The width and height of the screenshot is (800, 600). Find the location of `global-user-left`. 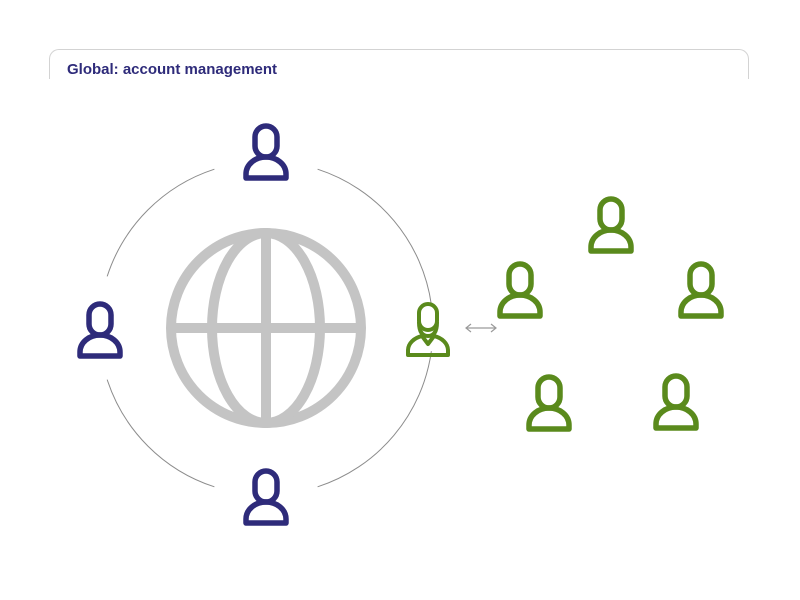

global-user-left is located at coordinates (100, 330).